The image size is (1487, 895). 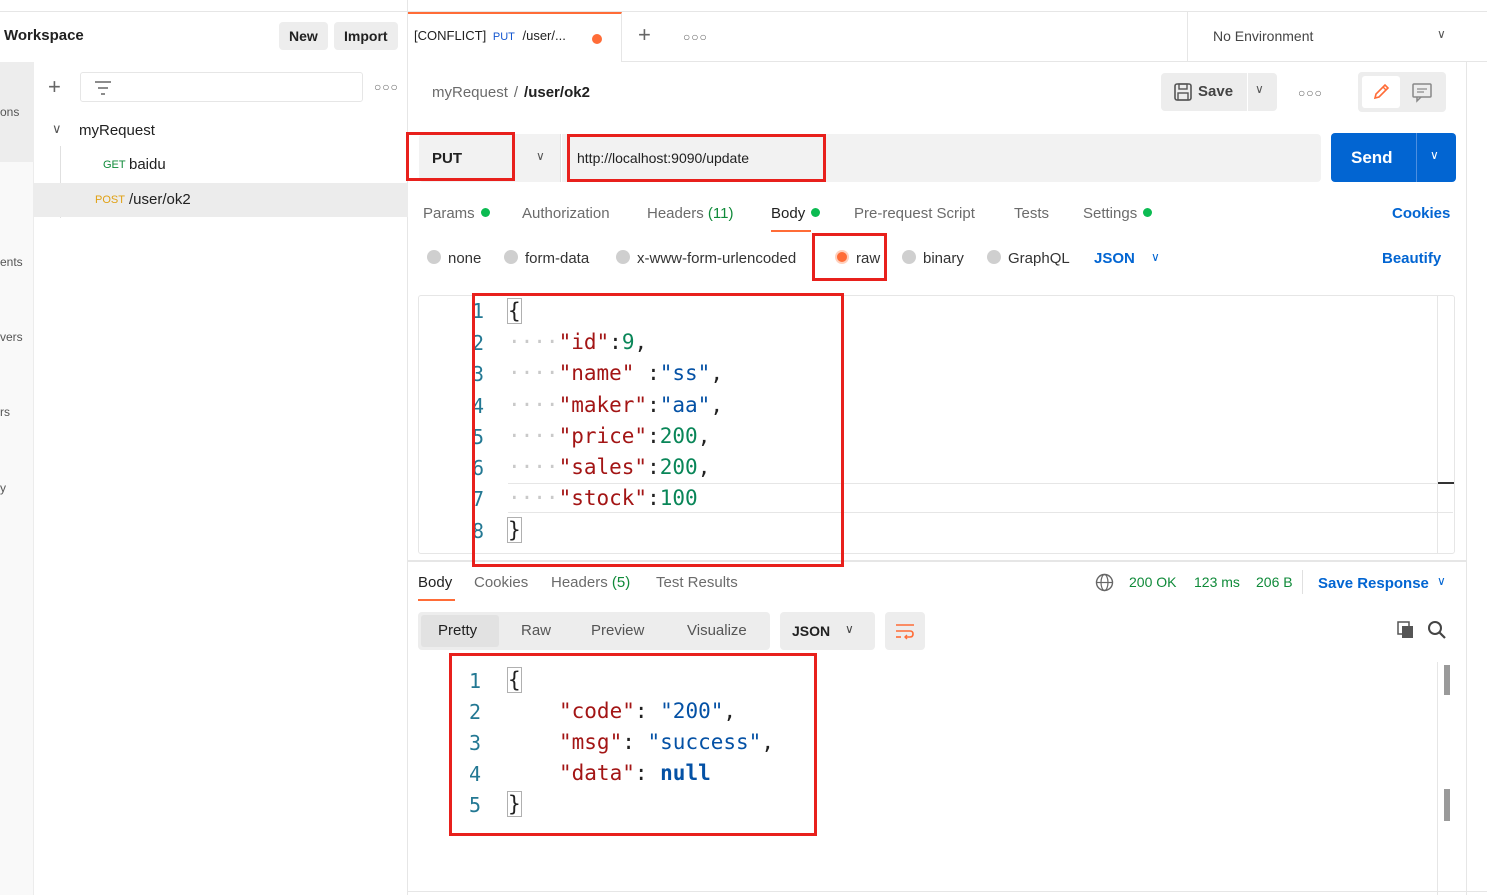 I want to click on filter-icon, so click(x=103, y=88).